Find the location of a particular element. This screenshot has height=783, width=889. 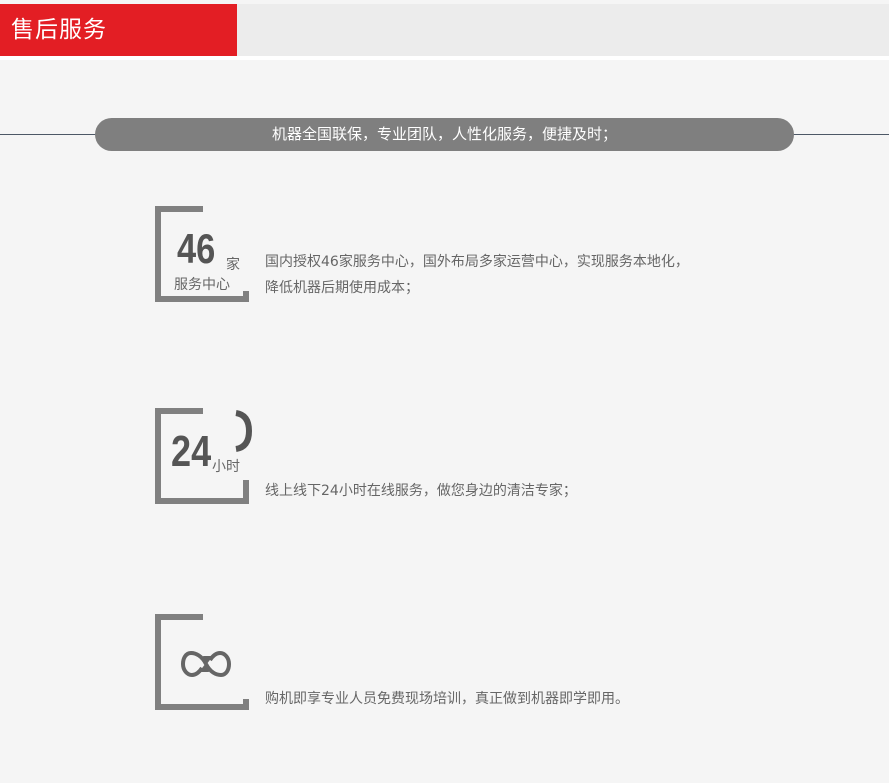

training-description: 购机即享专业人员免费现场培训，真正做到机器即学即用。 is located at coordinates (447, 699).